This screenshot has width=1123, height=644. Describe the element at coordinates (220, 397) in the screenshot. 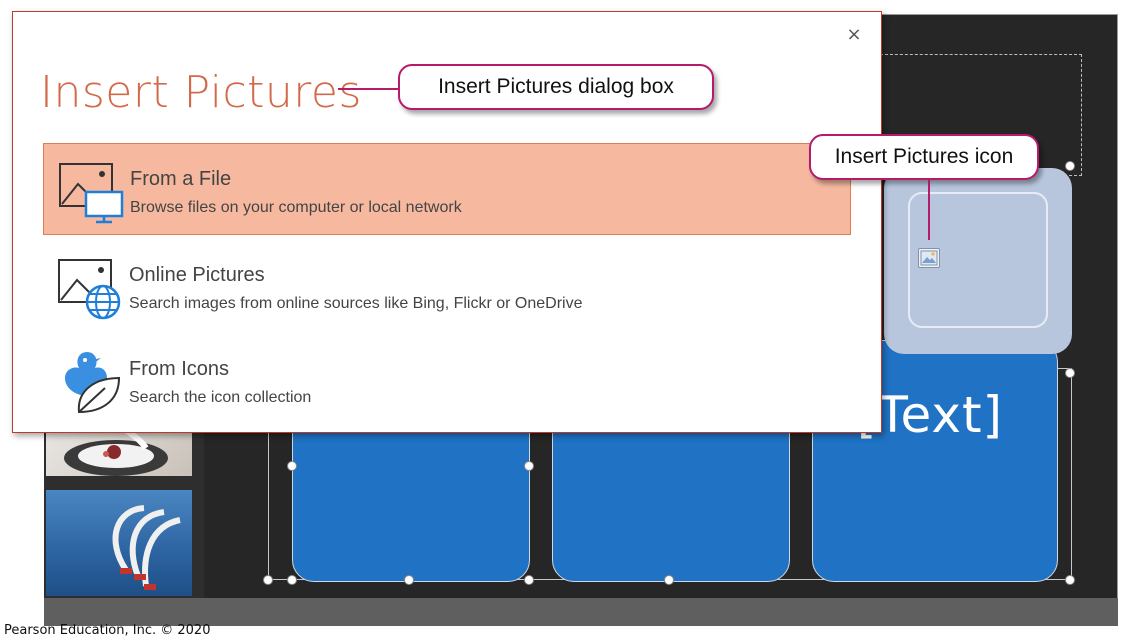

I see `option-description: Search the icon collection` at that location.